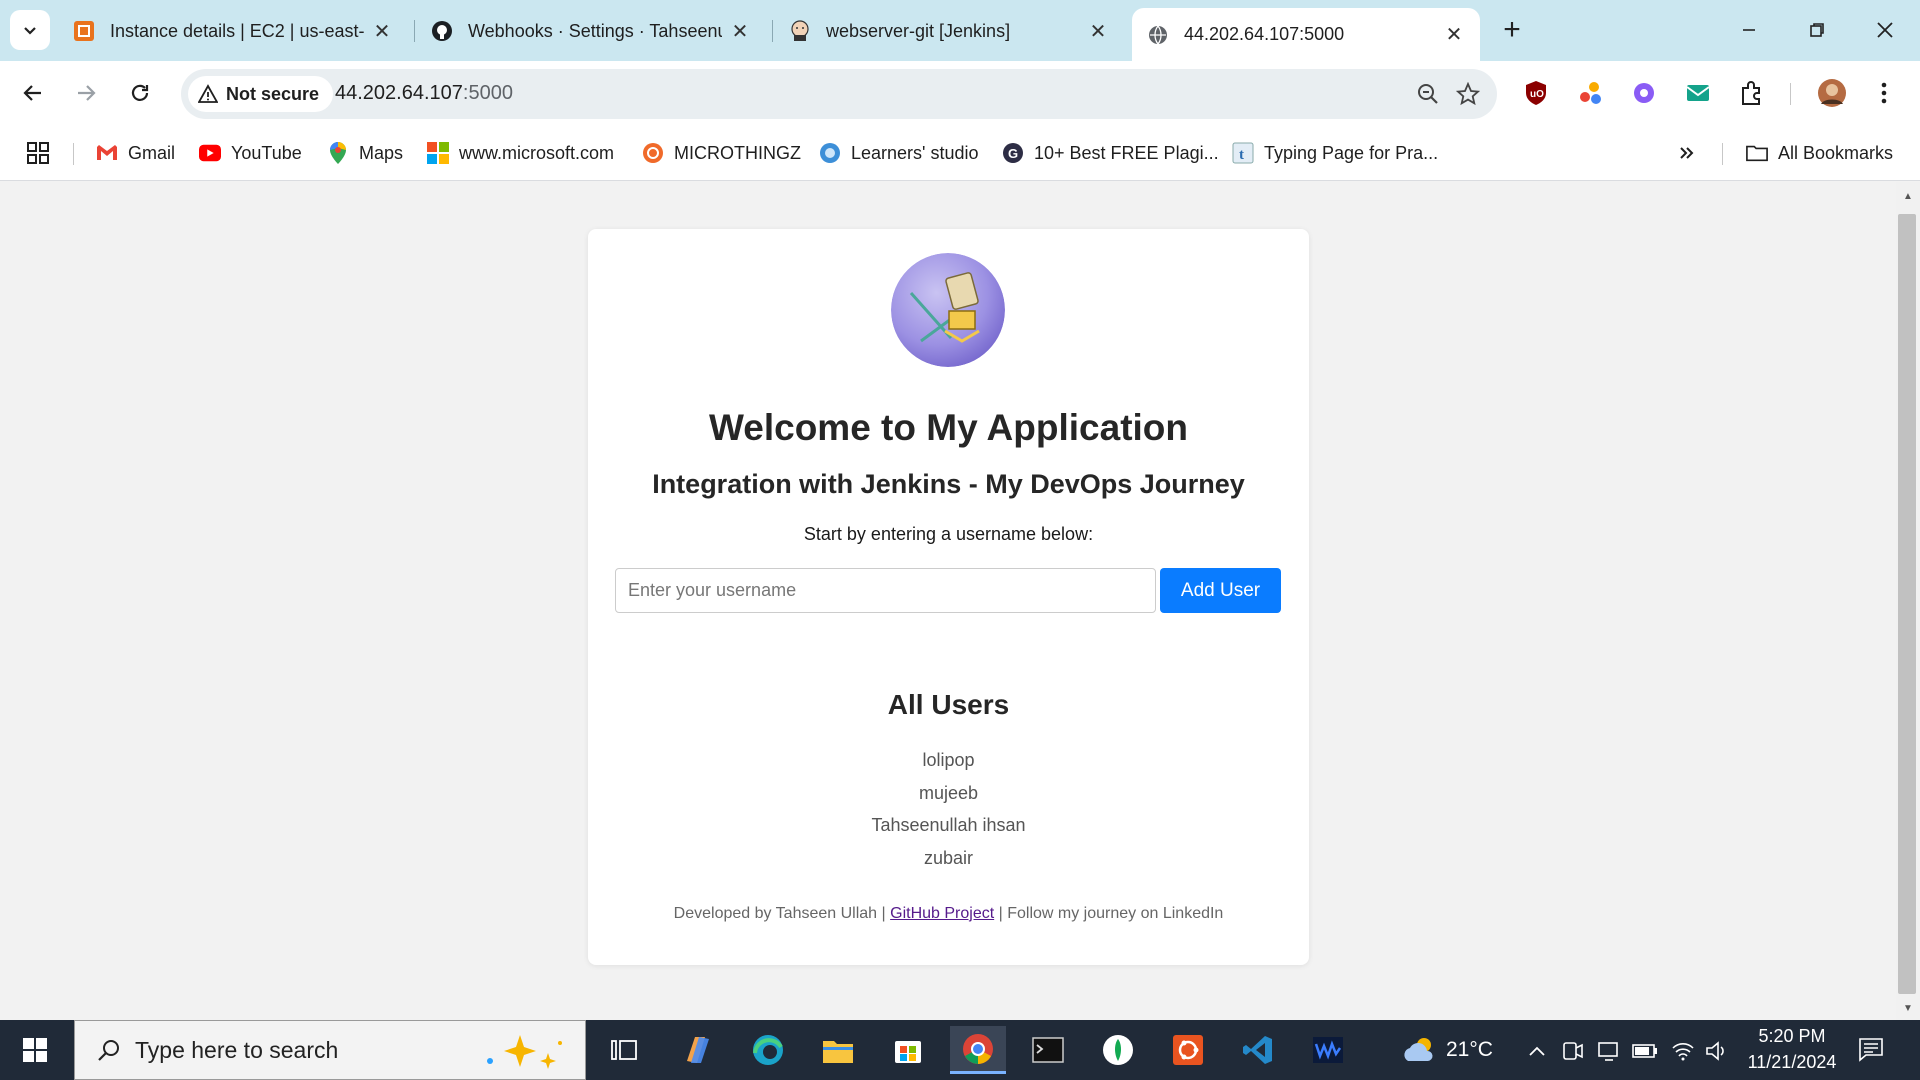  What do you see at coordinates (1118, 1050) in the screenshot?
I see `mongodb-compass-icon` at bounding box center [1118, 1050].